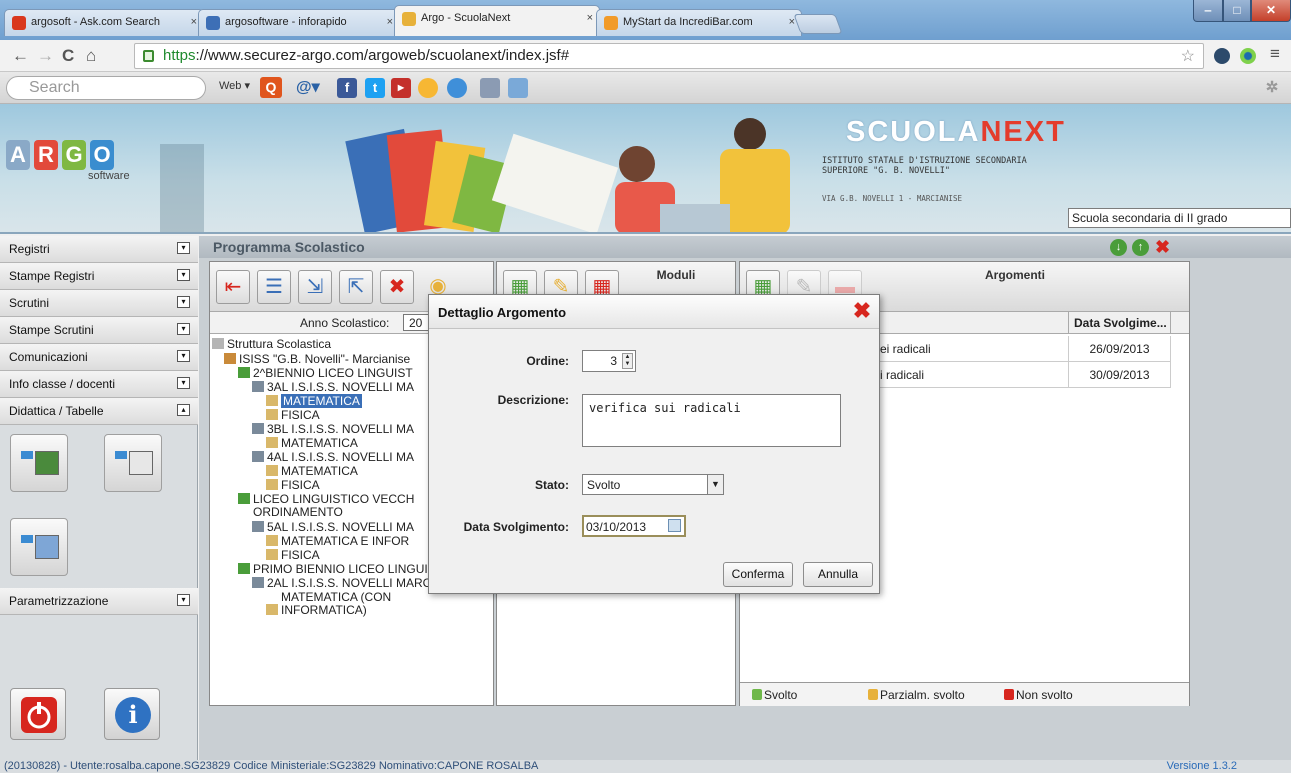 The height and width of the screenshot is (773, 1291). What do you see at coordinates (272, 400) in the screenshot?
I see `subject-icon` at bounding box center [272, 400].